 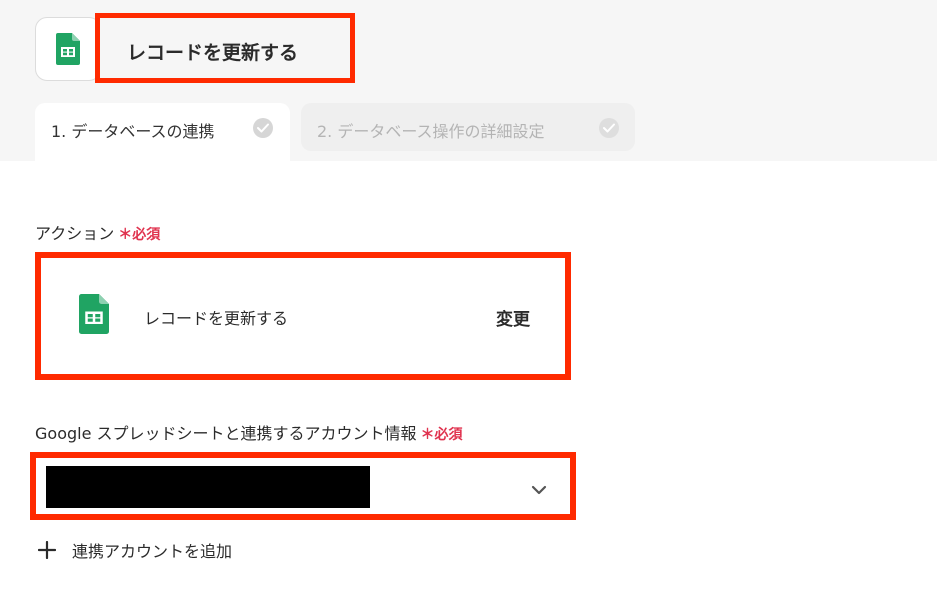 I want to click on page-title: レコードを更新する, so click(x=213, y=53).